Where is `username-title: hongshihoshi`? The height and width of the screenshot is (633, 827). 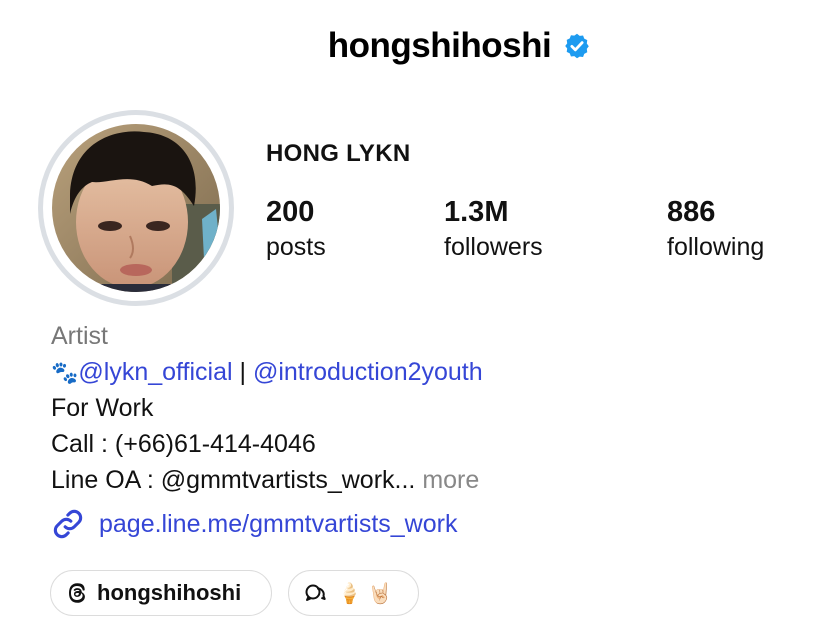 username-title: hongshihoshi is located at coordinates (439, 45).